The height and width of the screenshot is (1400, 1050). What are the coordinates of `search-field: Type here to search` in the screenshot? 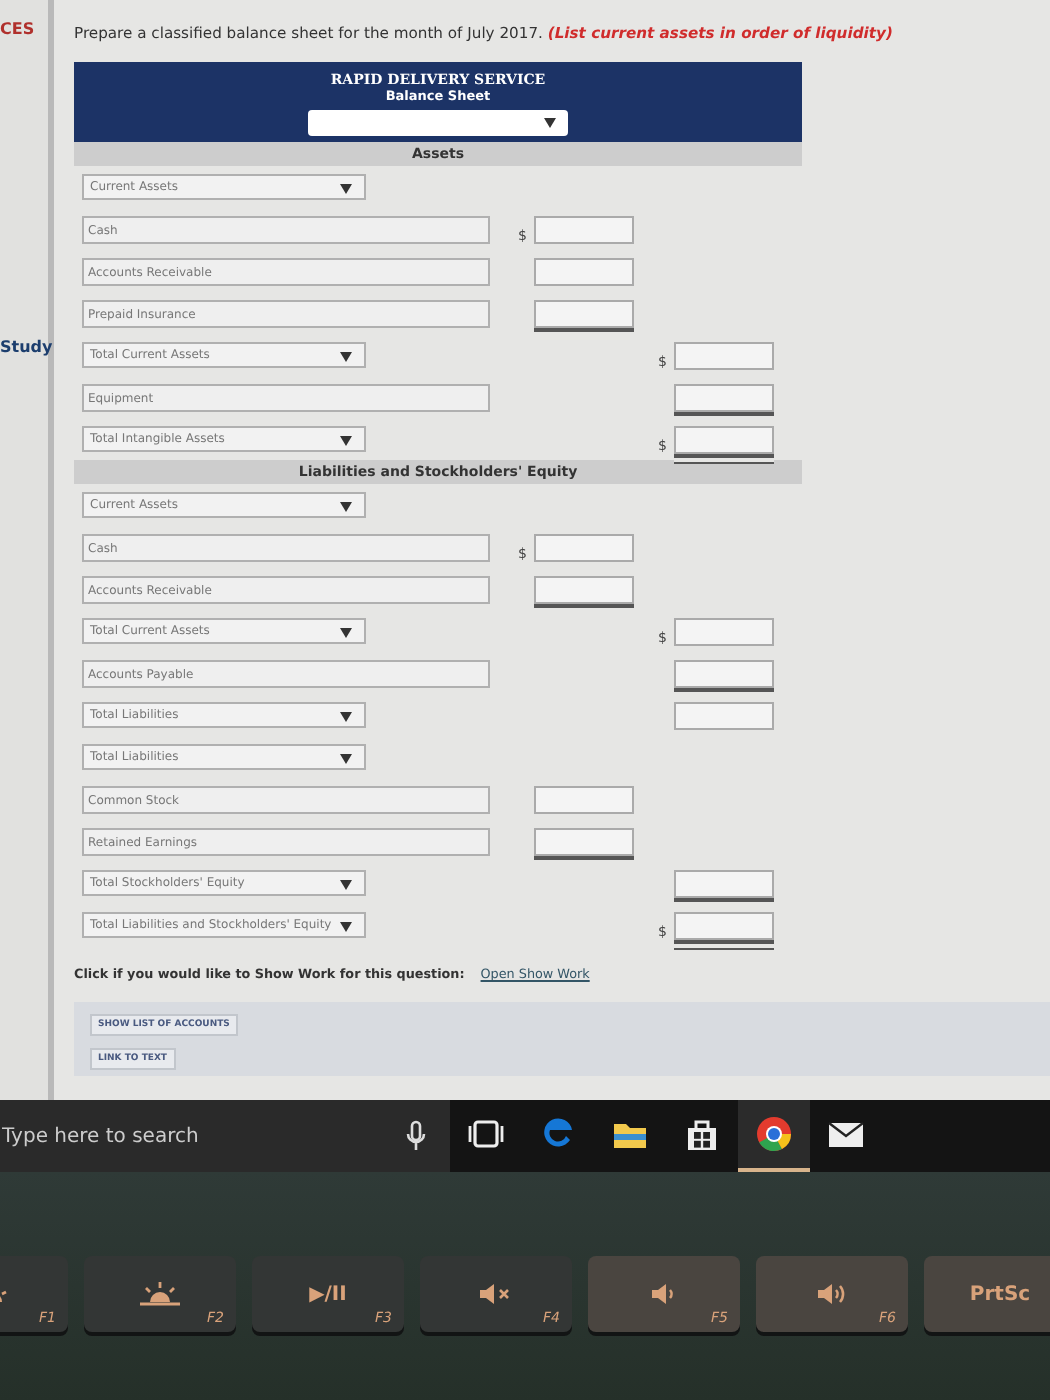 It's located at (203, 1136).